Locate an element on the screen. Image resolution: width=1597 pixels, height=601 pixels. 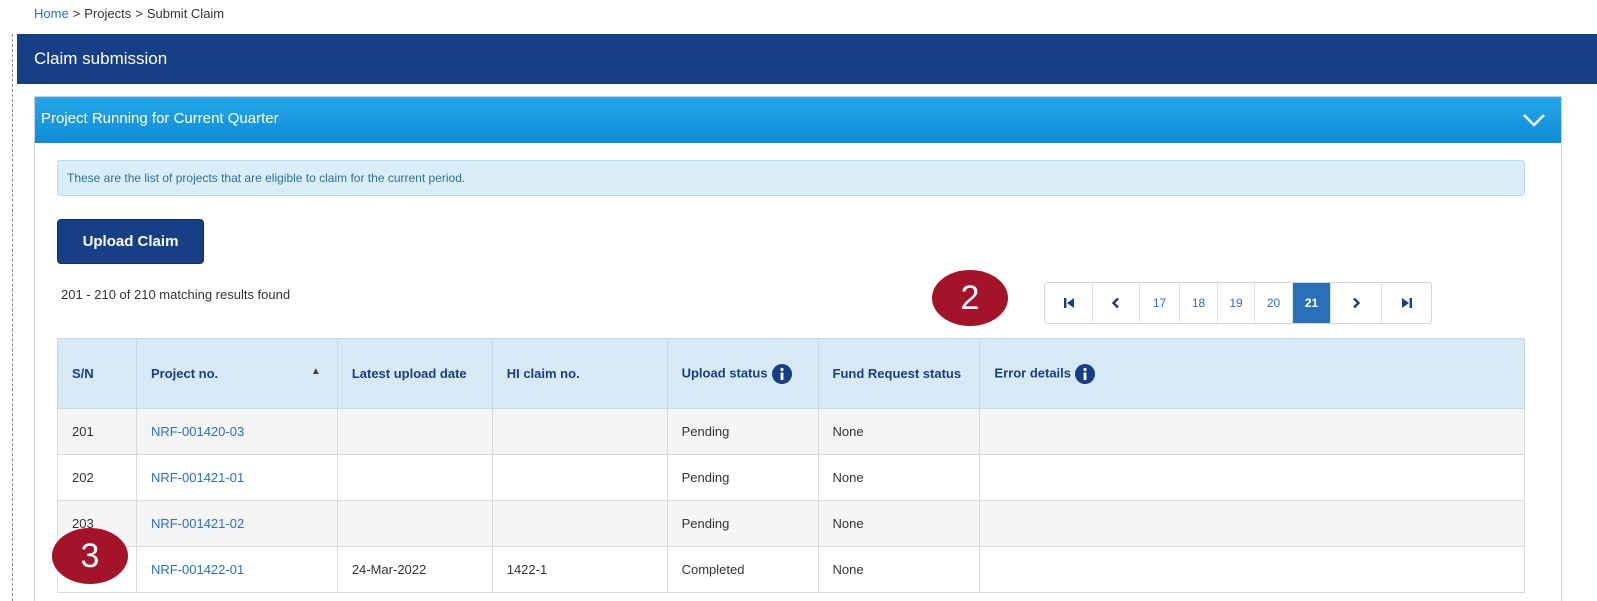
step-2-callout: 2 is located at coordinates (970, 298).